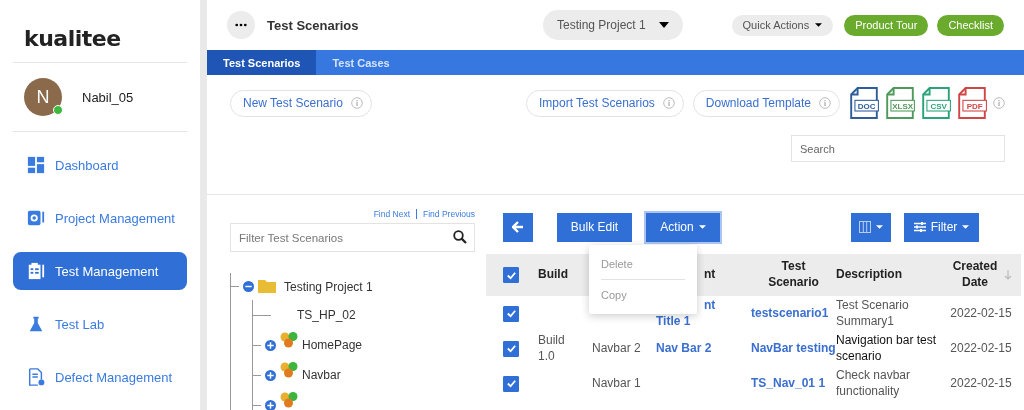  I want to click on back-button, so click(518, 227).